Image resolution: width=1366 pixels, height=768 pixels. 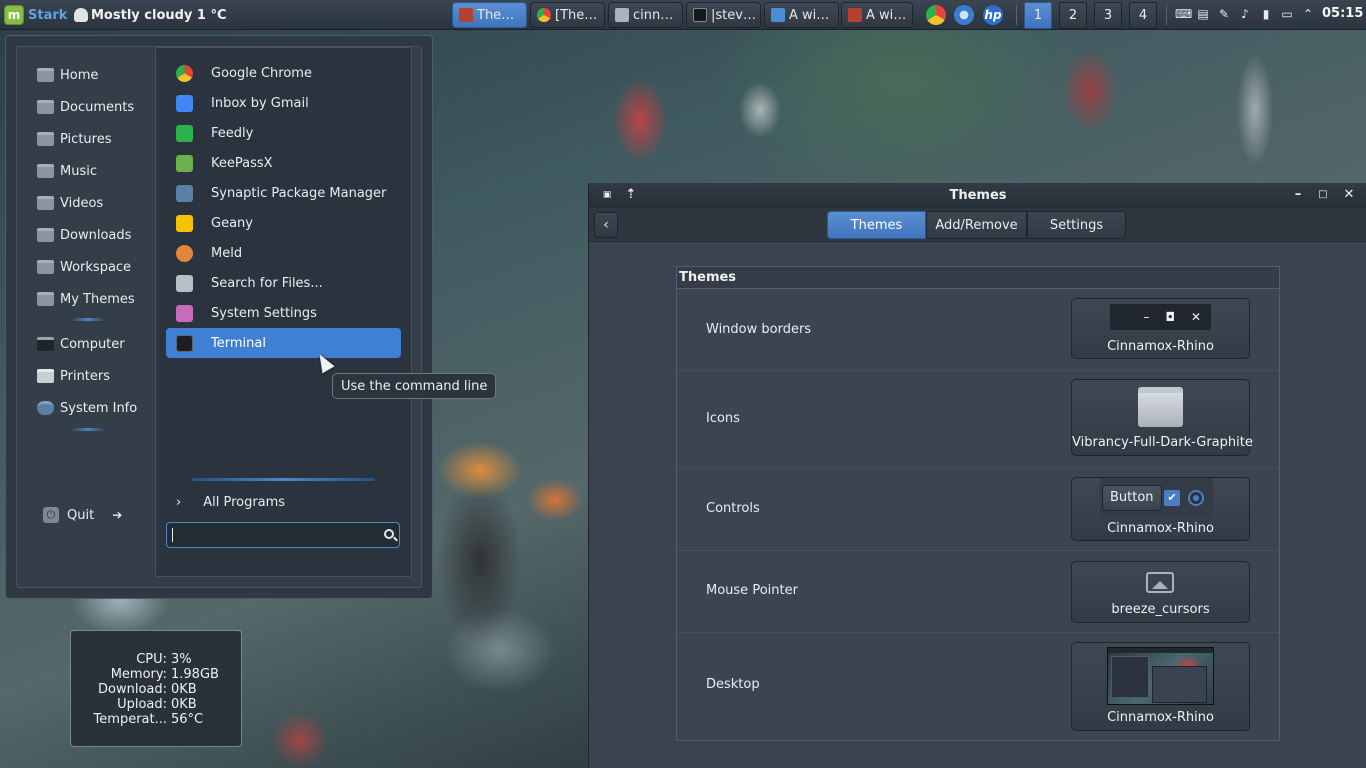 What do you see at coordinates (1342, 13) in the screenshot?
I see `clock: 05:15` at bounding box center [1342, 13].